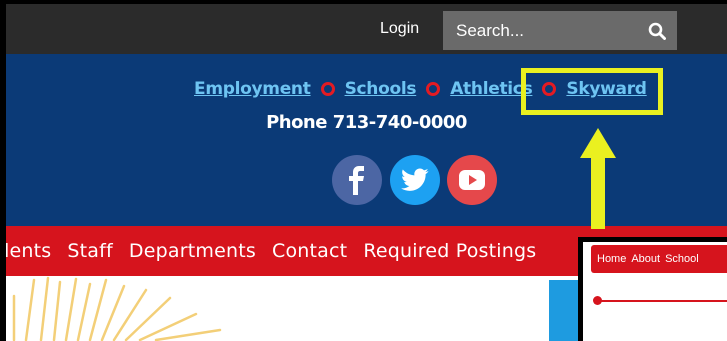 The height and width of the screenshot is (341, 727). I want to click on search-button, so click(657, 30).